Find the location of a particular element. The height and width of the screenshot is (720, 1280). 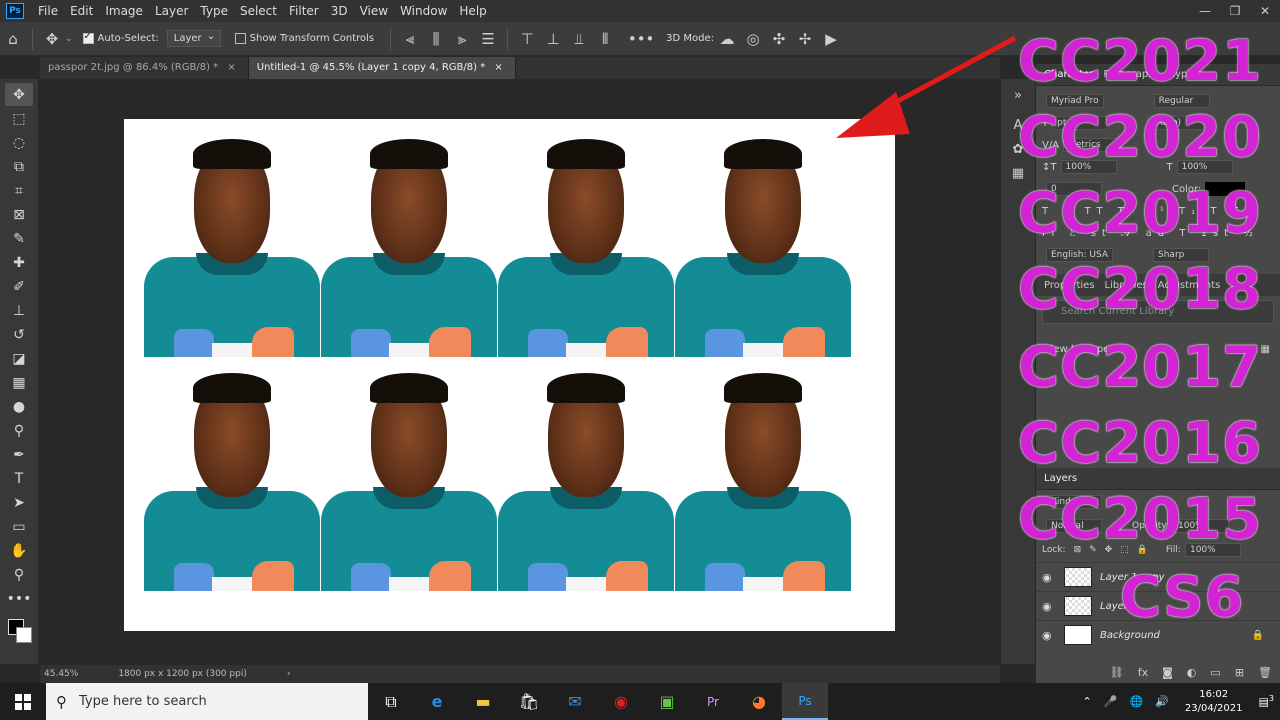

dodge-tool-icon: ⚲ is located at coordinates (19, 430).